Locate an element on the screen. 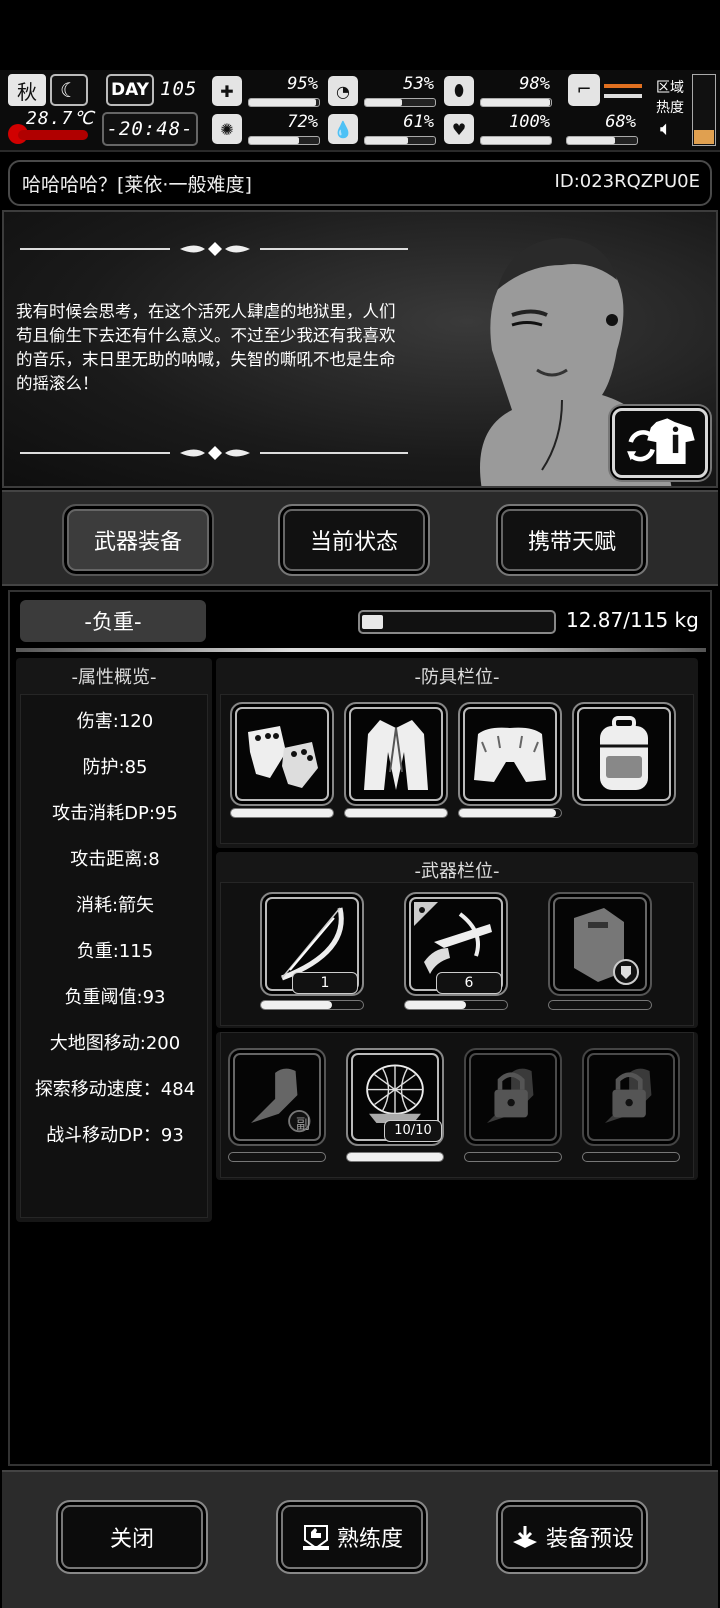 The image size is (720, 1608). riot-shield-icon is located at coordinates (606, 946).